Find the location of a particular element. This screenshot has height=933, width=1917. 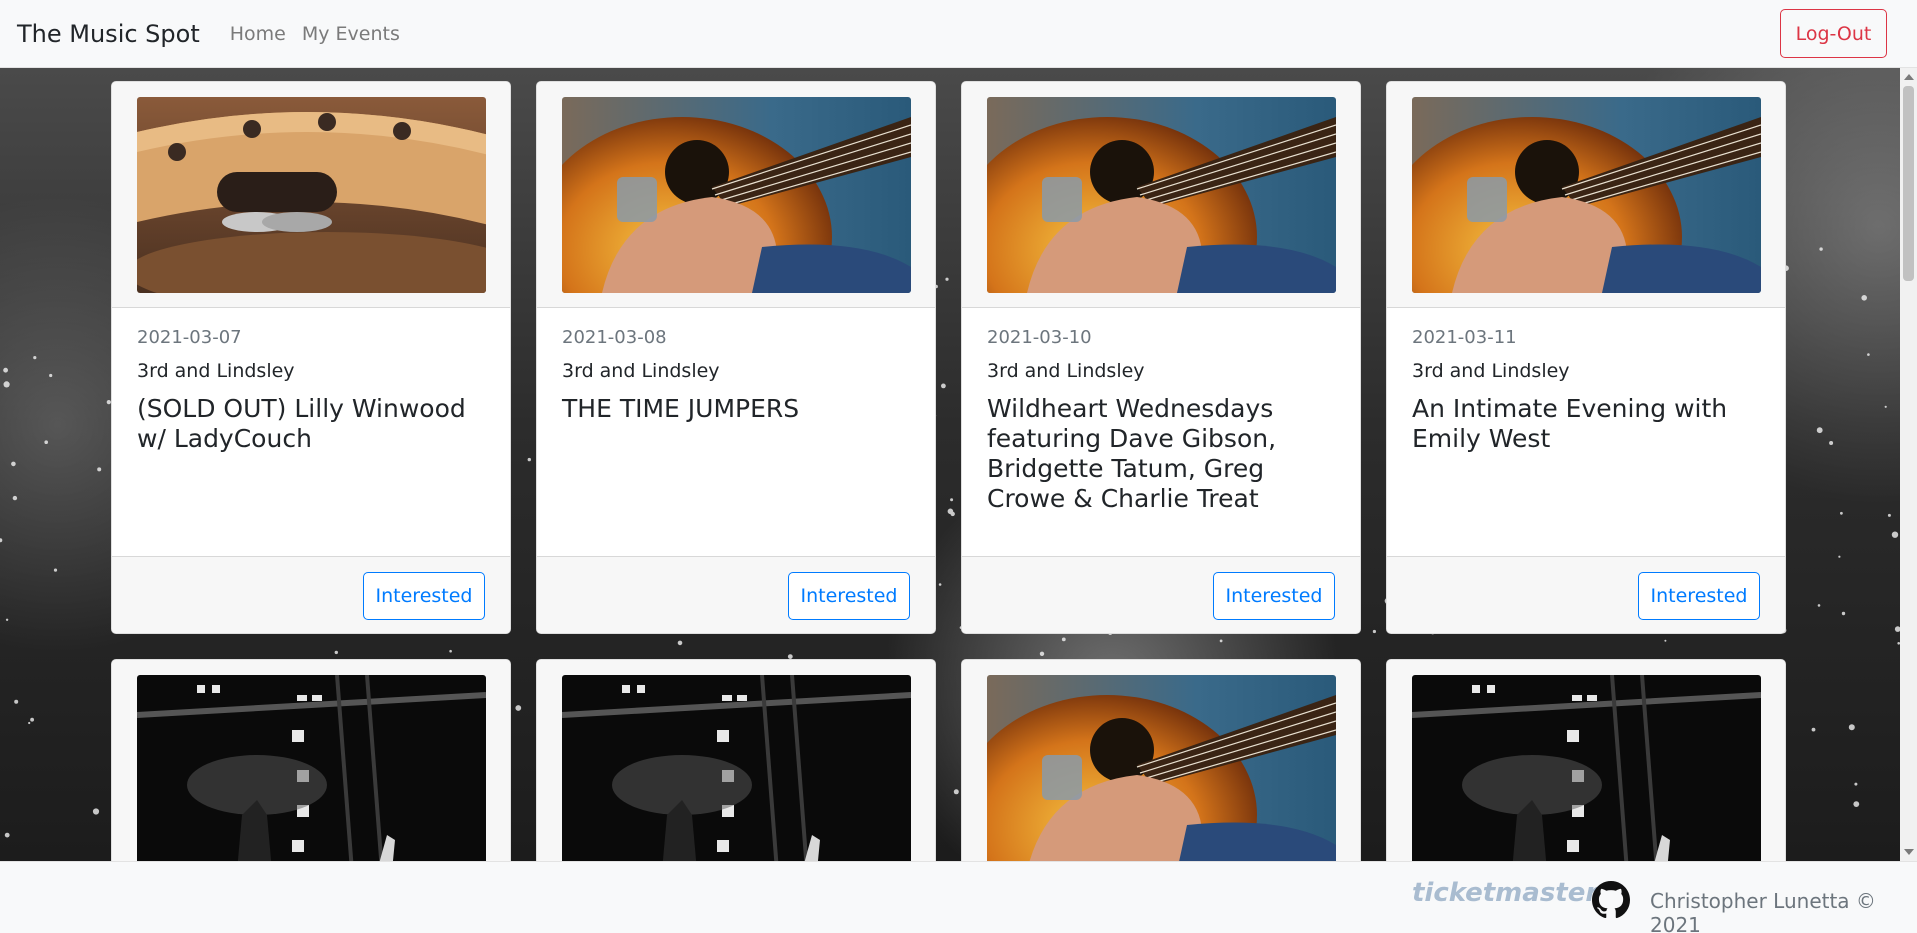

event-title: (SOLD OUT) Lilly Winwood w/ LadyCouch is located at coordinates (301, 423).